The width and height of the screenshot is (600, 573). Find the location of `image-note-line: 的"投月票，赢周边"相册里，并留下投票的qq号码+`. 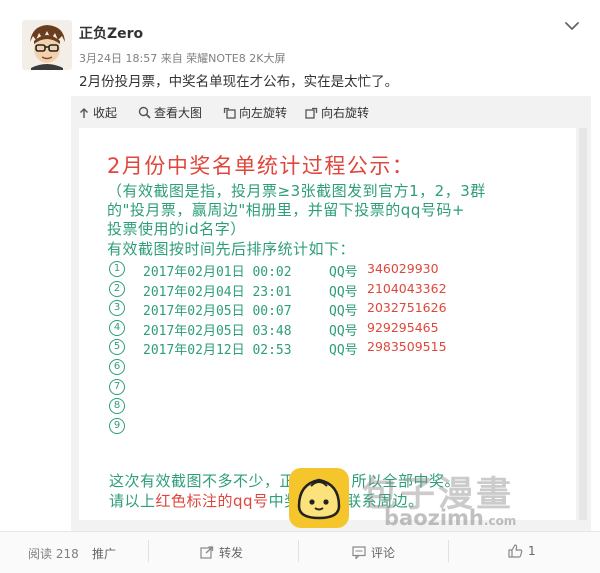

image-note-line: 的"投月票，赢周边"相册里，并留下投票的qq号码+ is located at coordinates (286, 210).